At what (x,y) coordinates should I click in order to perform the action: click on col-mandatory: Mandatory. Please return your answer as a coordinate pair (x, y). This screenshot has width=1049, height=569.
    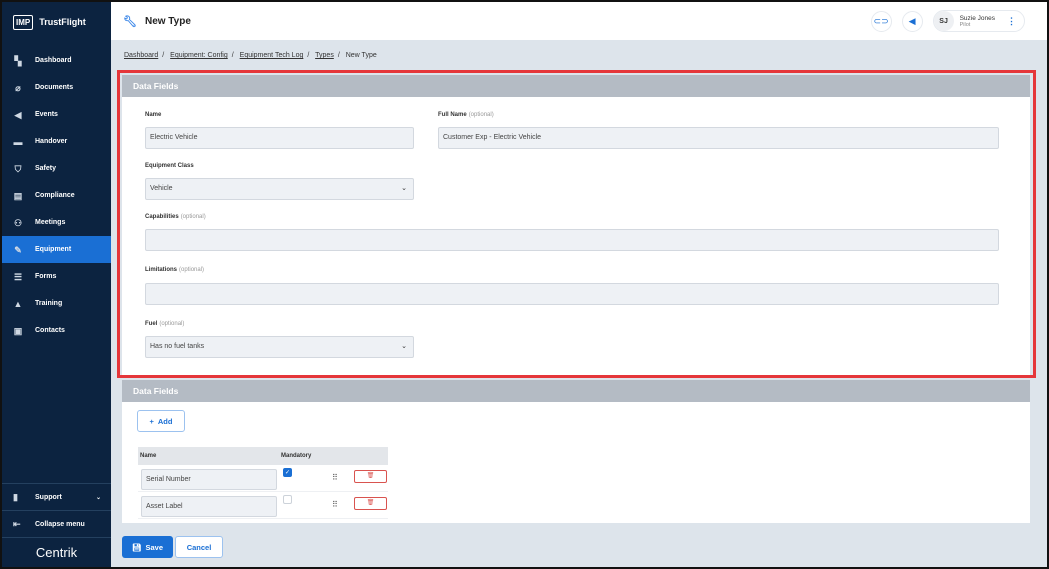
    Looking at the image, I should click on (296, 456).